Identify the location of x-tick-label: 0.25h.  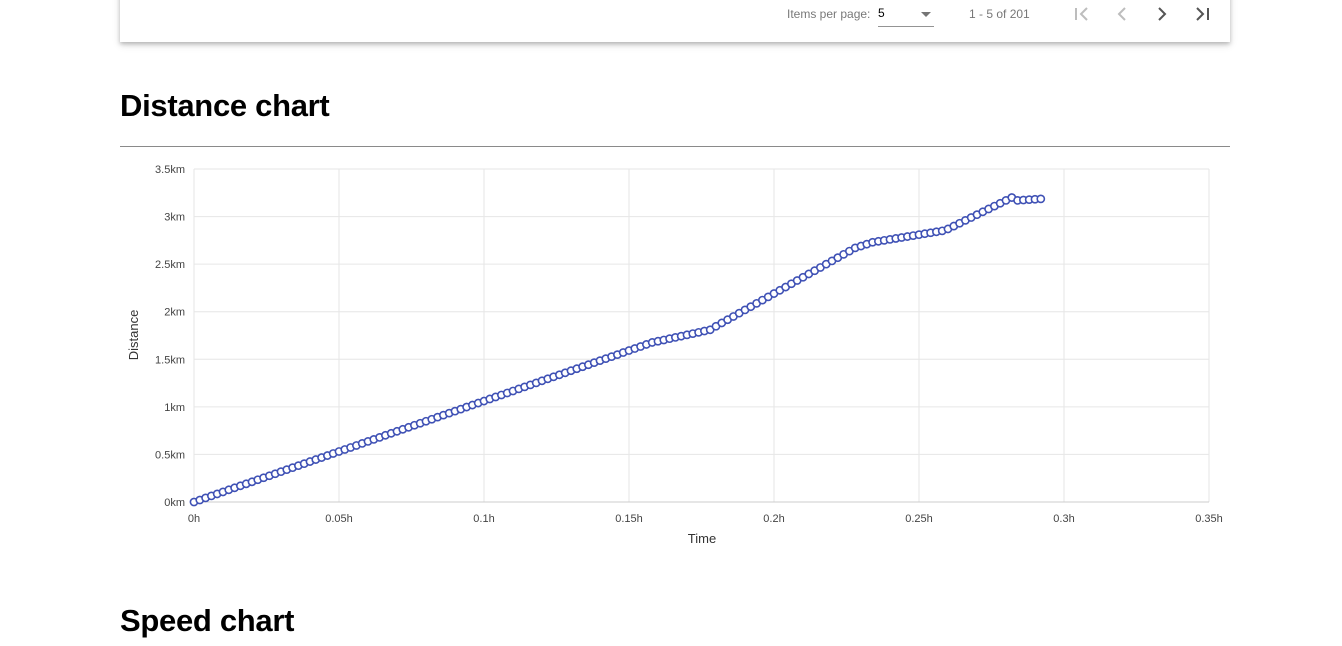
(919, 519).